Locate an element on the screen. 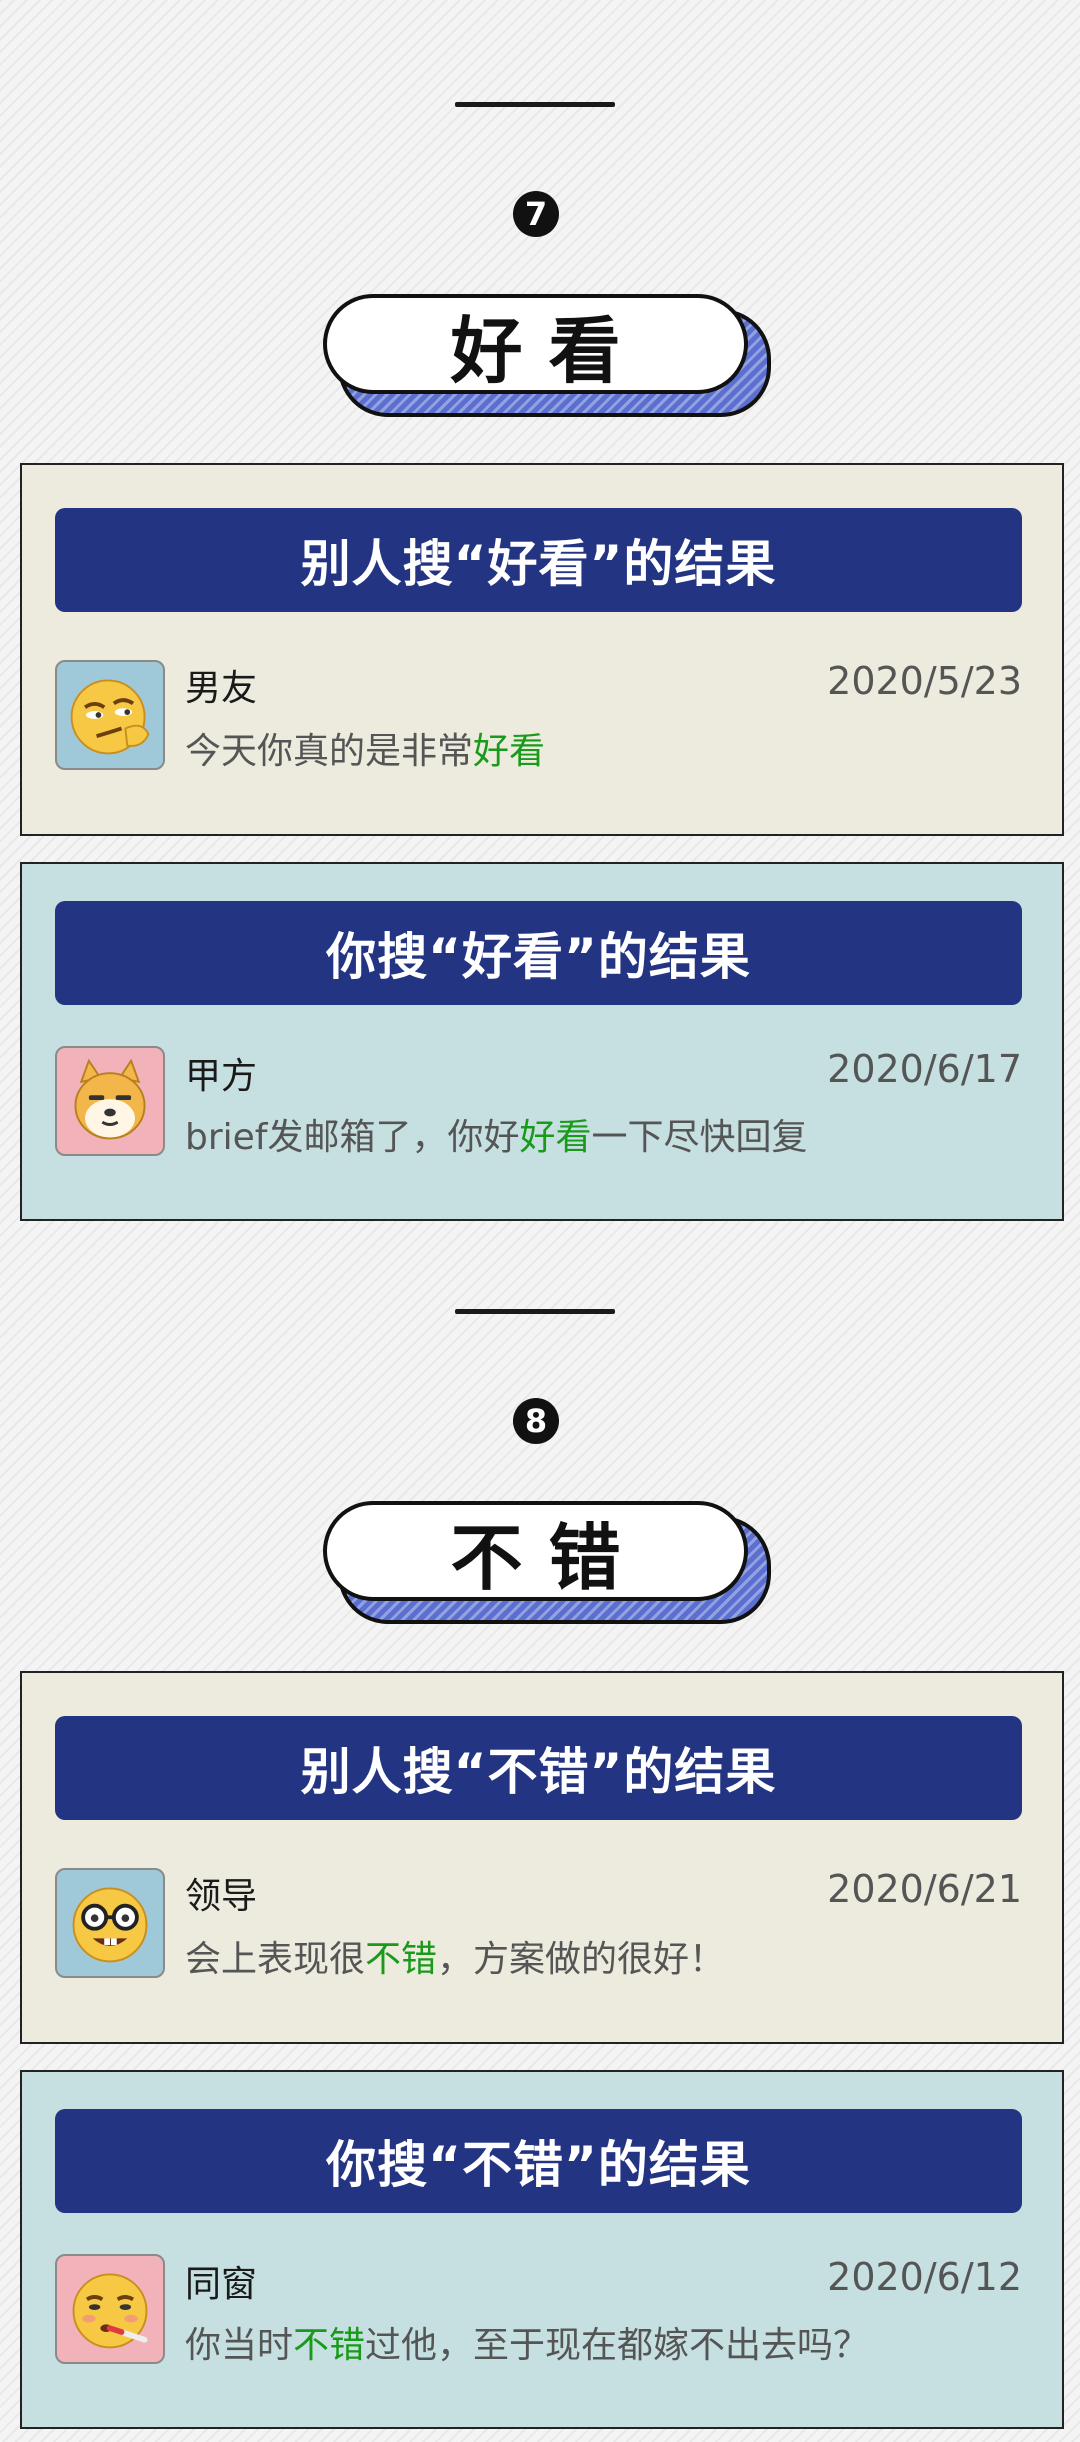 The image size is (1080, 2442). message-text-before: 会上表现很 is located at coordinates (275, 1959).